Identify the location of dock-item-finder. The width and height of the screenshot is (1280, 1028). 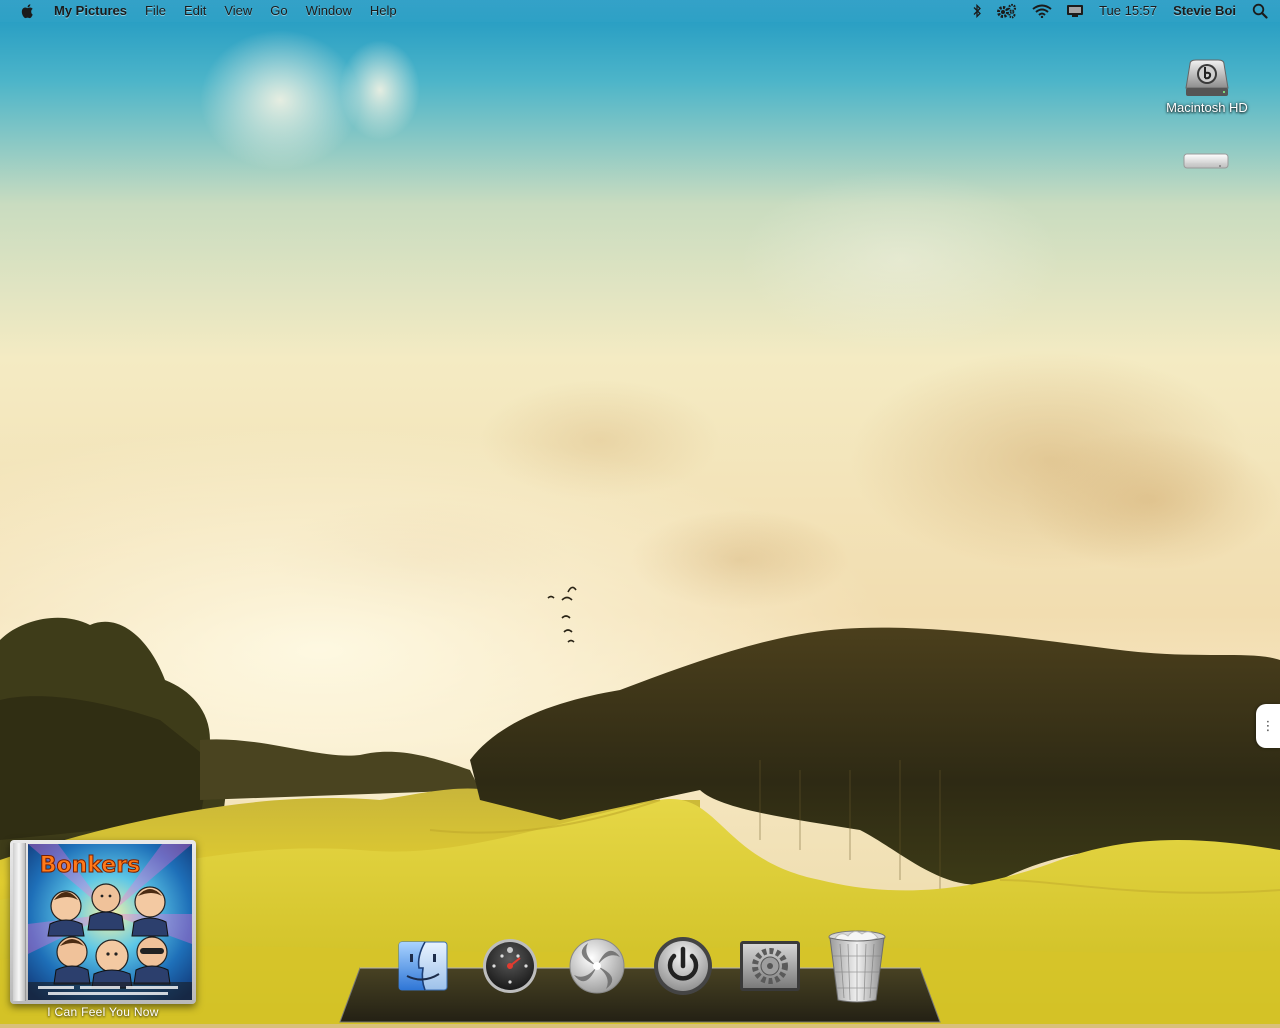
(423, 966).